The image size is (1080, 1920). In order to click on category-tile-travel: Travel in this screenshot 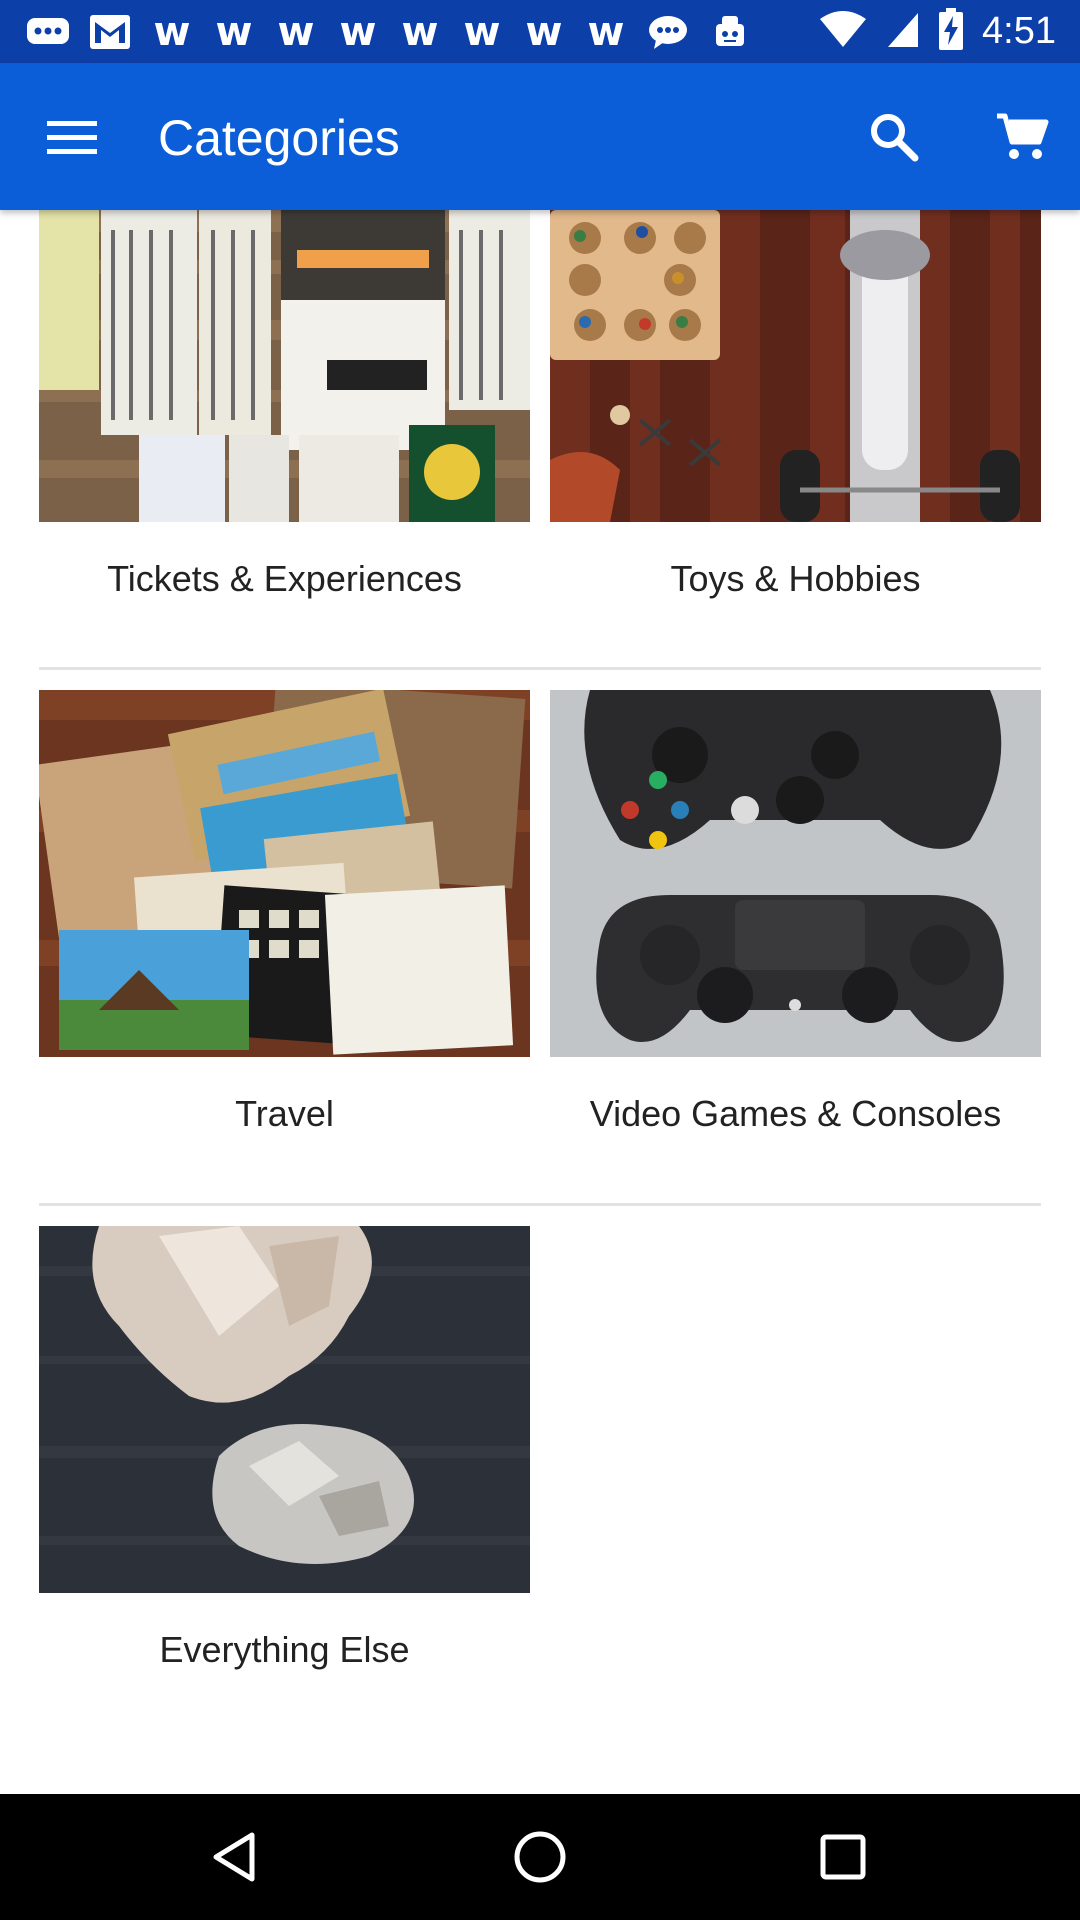, I will do `click(284, 912)`.